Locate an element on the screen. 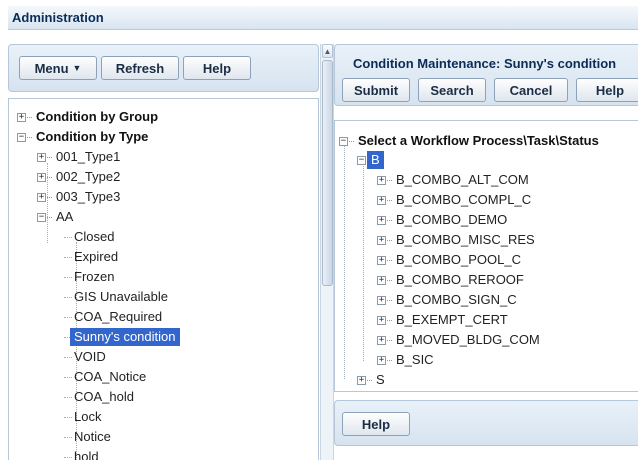 This screenshot has width=638, height=460. tree-label: 003_Type3 is located at coordinates (88, 196).